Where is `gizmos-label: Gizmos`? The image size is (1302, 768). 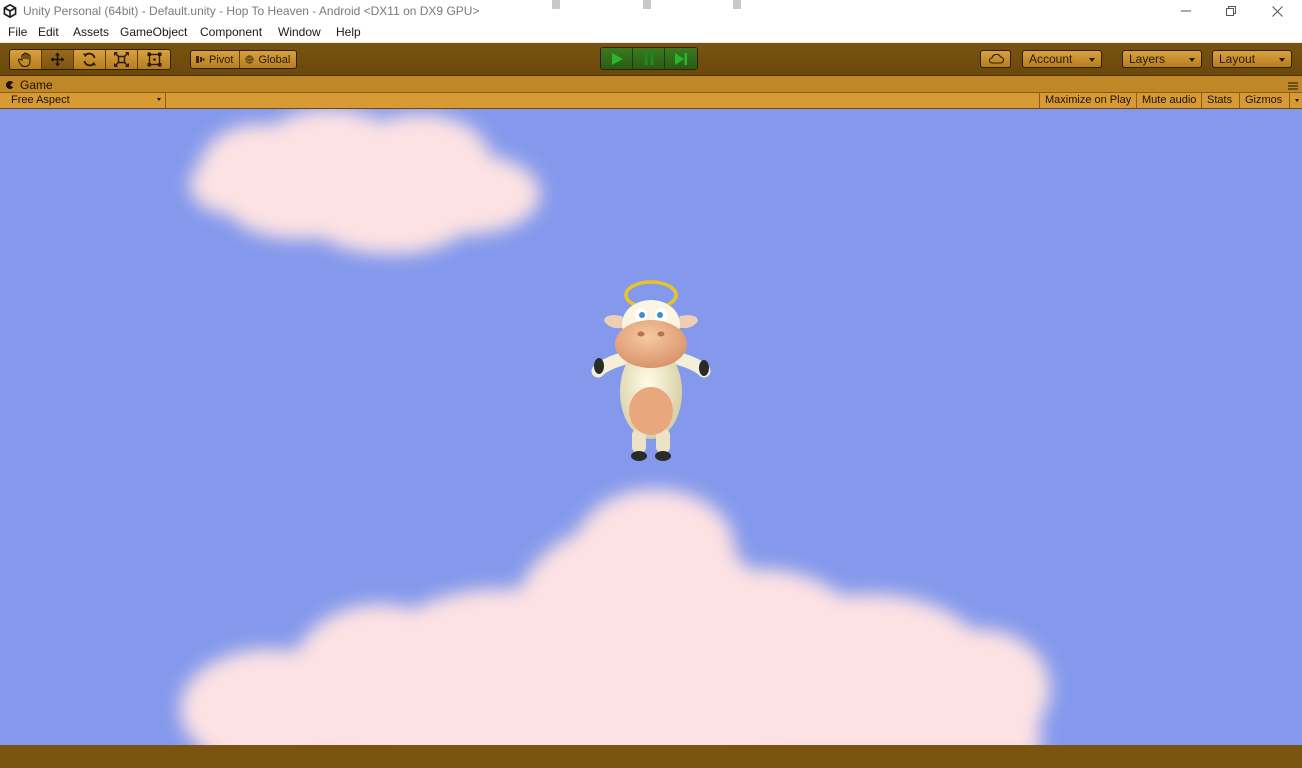
gizmos-label: Gizmos is located at coordinates (1264, 100).